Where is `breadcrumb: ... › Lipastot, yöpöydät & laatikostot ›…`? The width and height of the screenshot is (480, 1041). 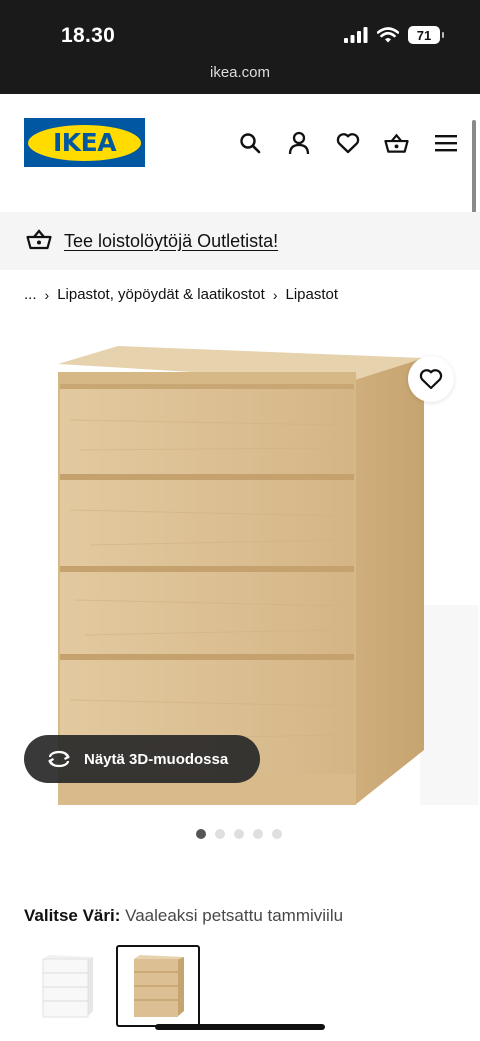
breadcrumb: ... › Lipastot, yöpöydät & laatikostot ›… is located at coordinates (181, 294).